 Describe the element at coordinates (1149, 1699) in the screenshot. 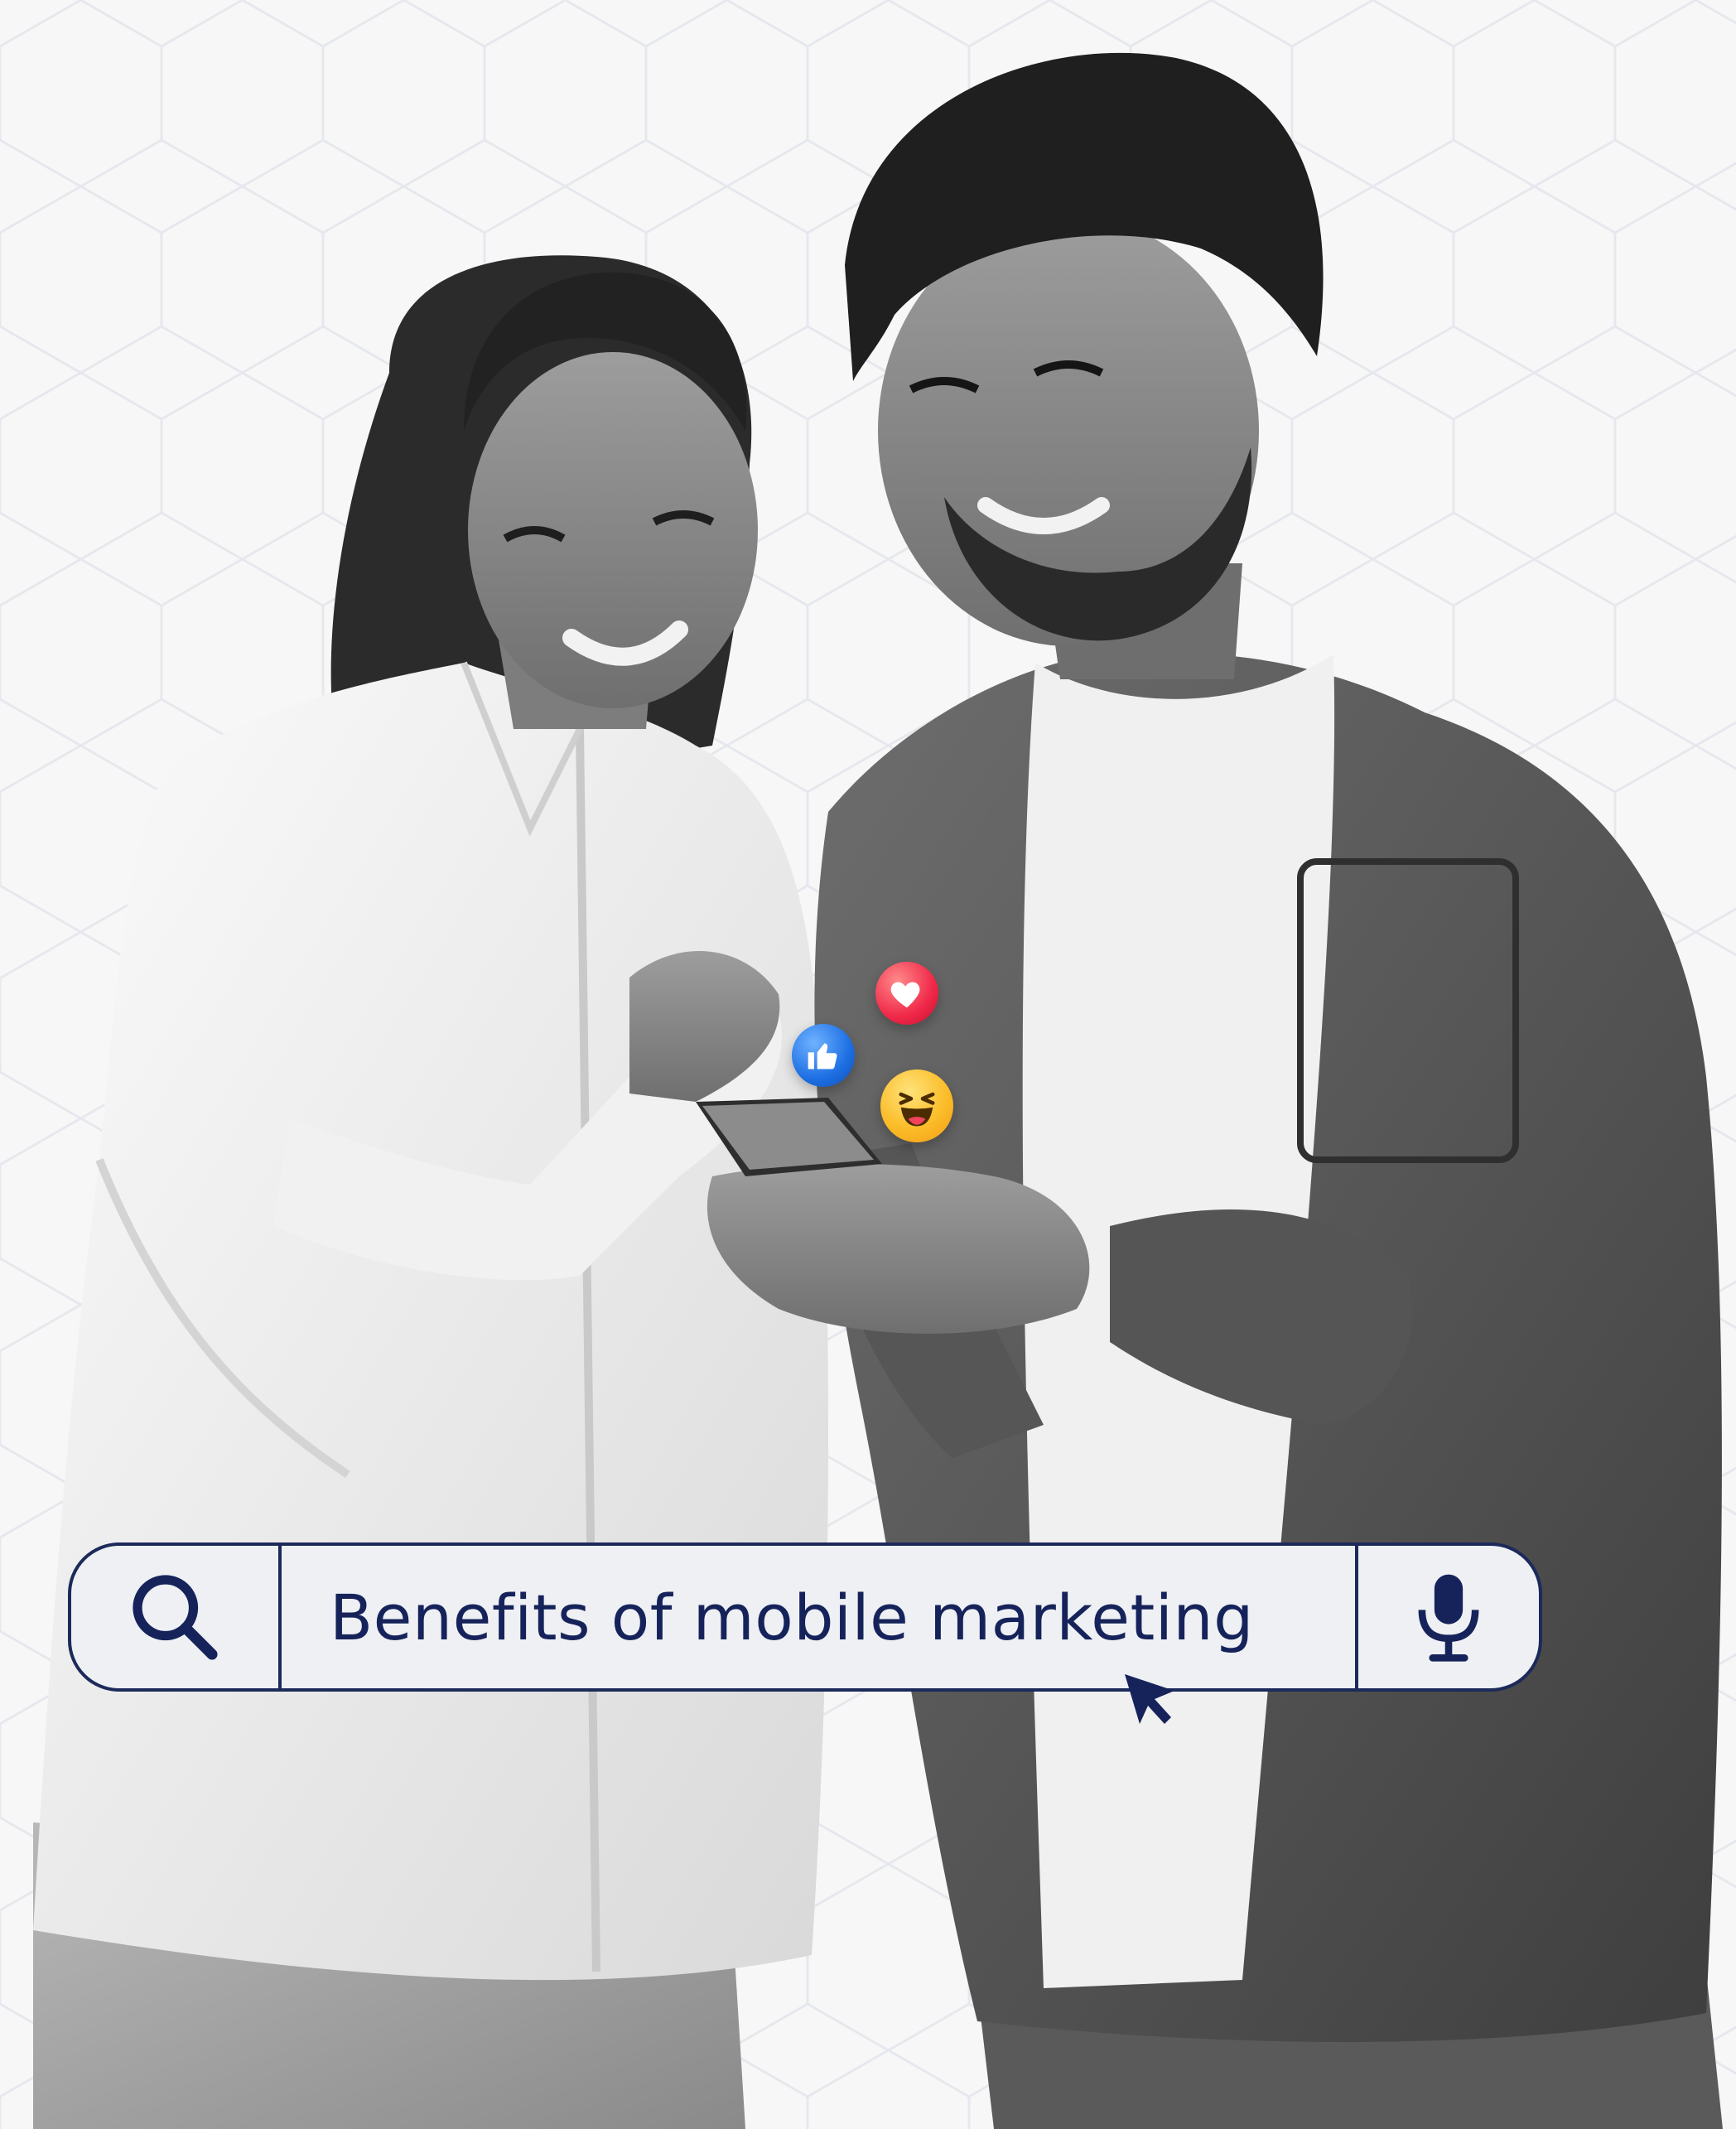

I see `pointer-cursor-icon` at that location.